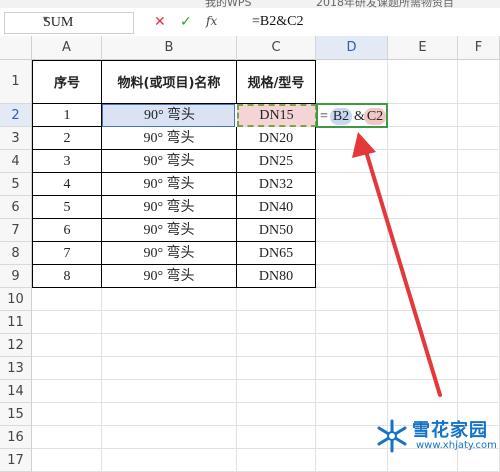 Image resolution: width=500 pixels, height=472 pixels. Describe the element at coordinates (450, 430) in the screenshot. I see `watermark-name: 雪花家园` at that location.